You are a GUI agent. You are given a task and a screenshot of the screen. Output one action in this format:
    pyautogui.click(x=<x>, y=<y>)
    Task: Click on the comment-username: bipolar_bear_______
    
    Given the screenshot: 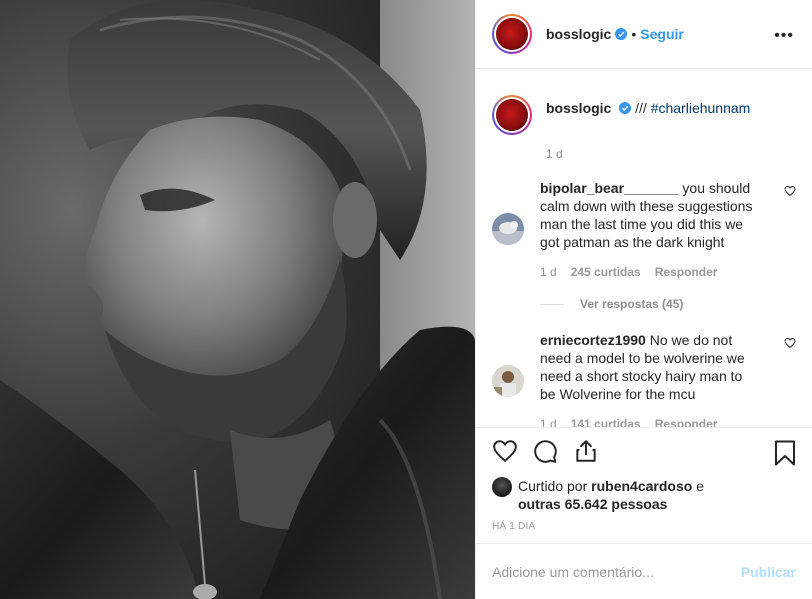 What is the action you would take?
    pyautogui.click(x=609, y=188)
    